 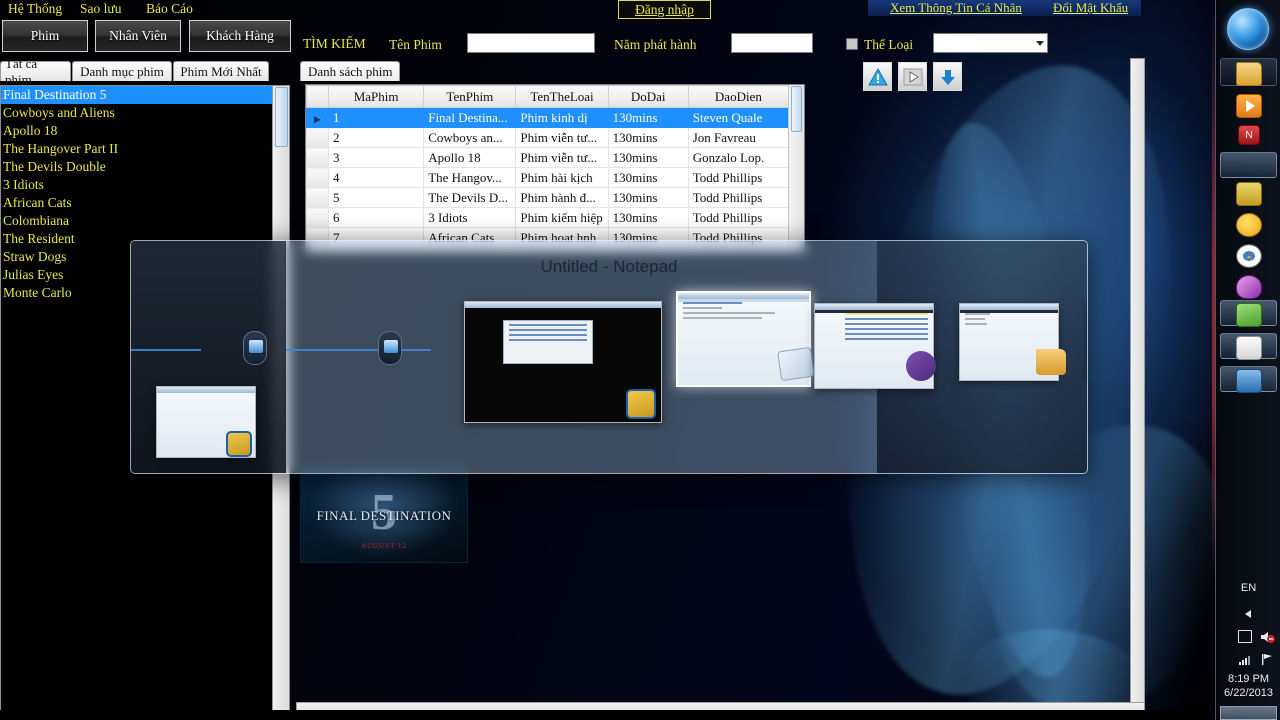 I want to click on play-button, so click(x=912, y=76).